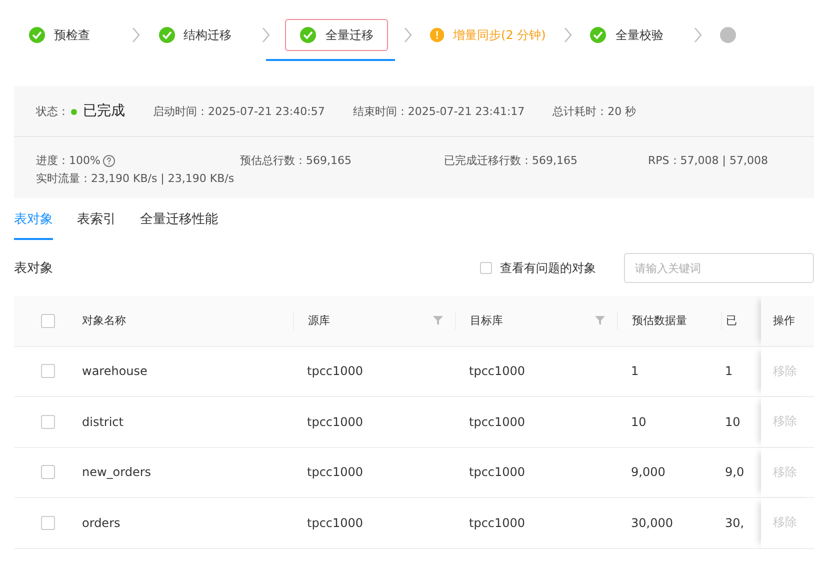  I want to click on section-title: 表对象, so click(34, 268).